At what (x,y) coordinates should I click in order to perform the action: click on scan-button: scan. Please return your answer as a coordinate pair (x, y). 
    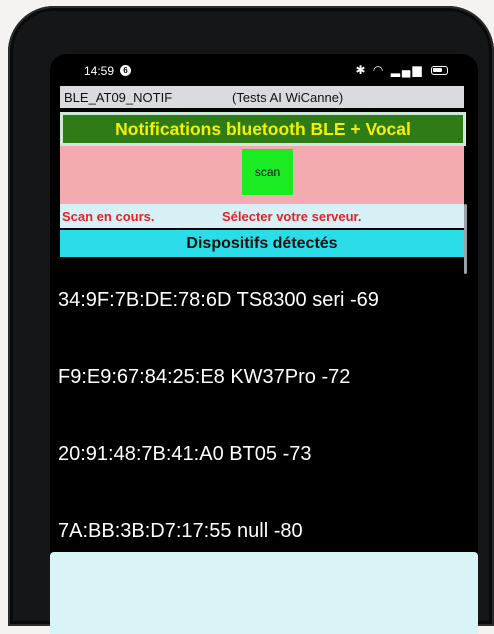
    Looking at the image, I should click on (267, 172).